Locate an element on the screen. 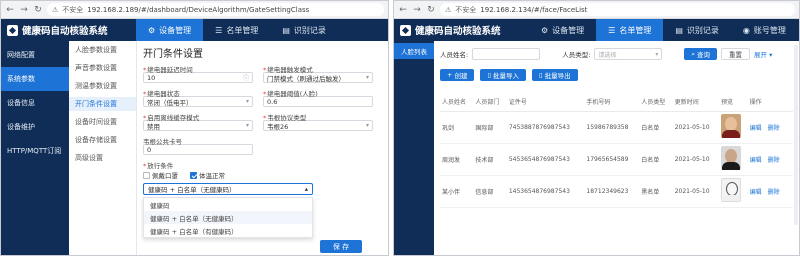 The width and height of the screenshot is (800, 256). sidebar: 人脸列表 is located at coordinates (414, 148).